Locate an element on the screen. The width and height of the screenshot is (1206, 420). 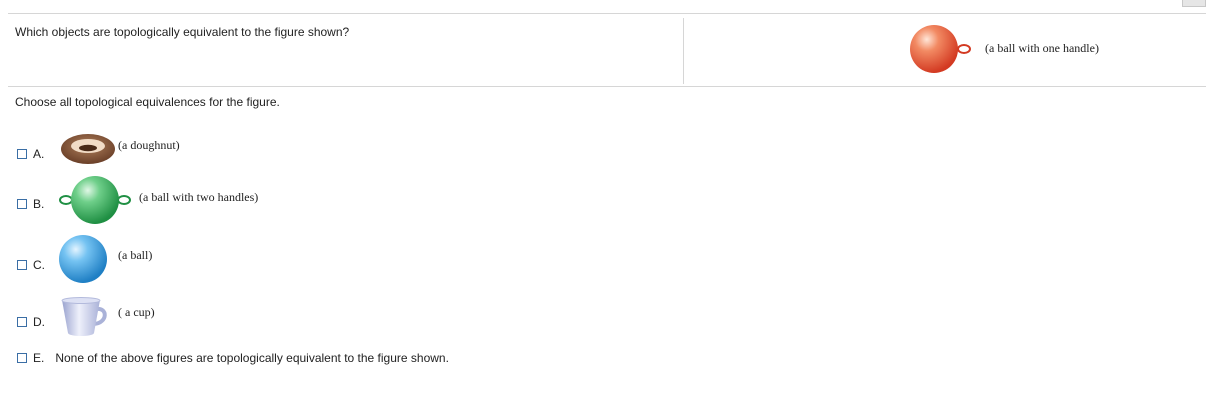
ball-icon is located at coordinates (83, 259).